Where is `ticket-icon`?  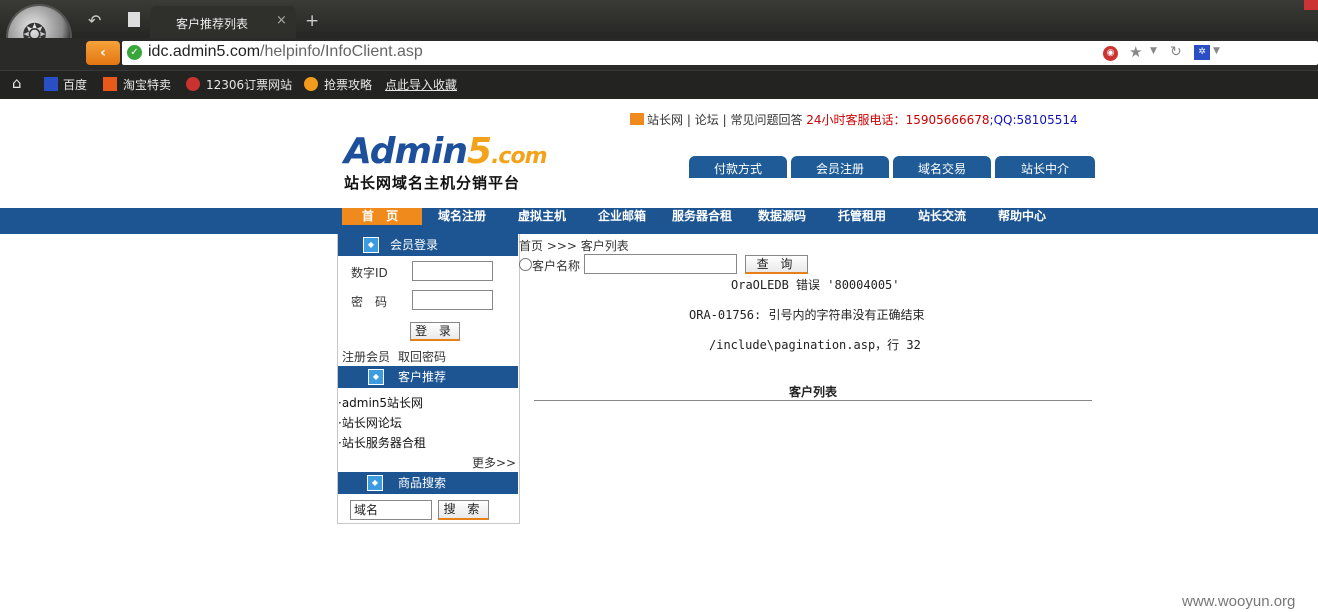 ticket-icon is located at coordinates (311, 84).